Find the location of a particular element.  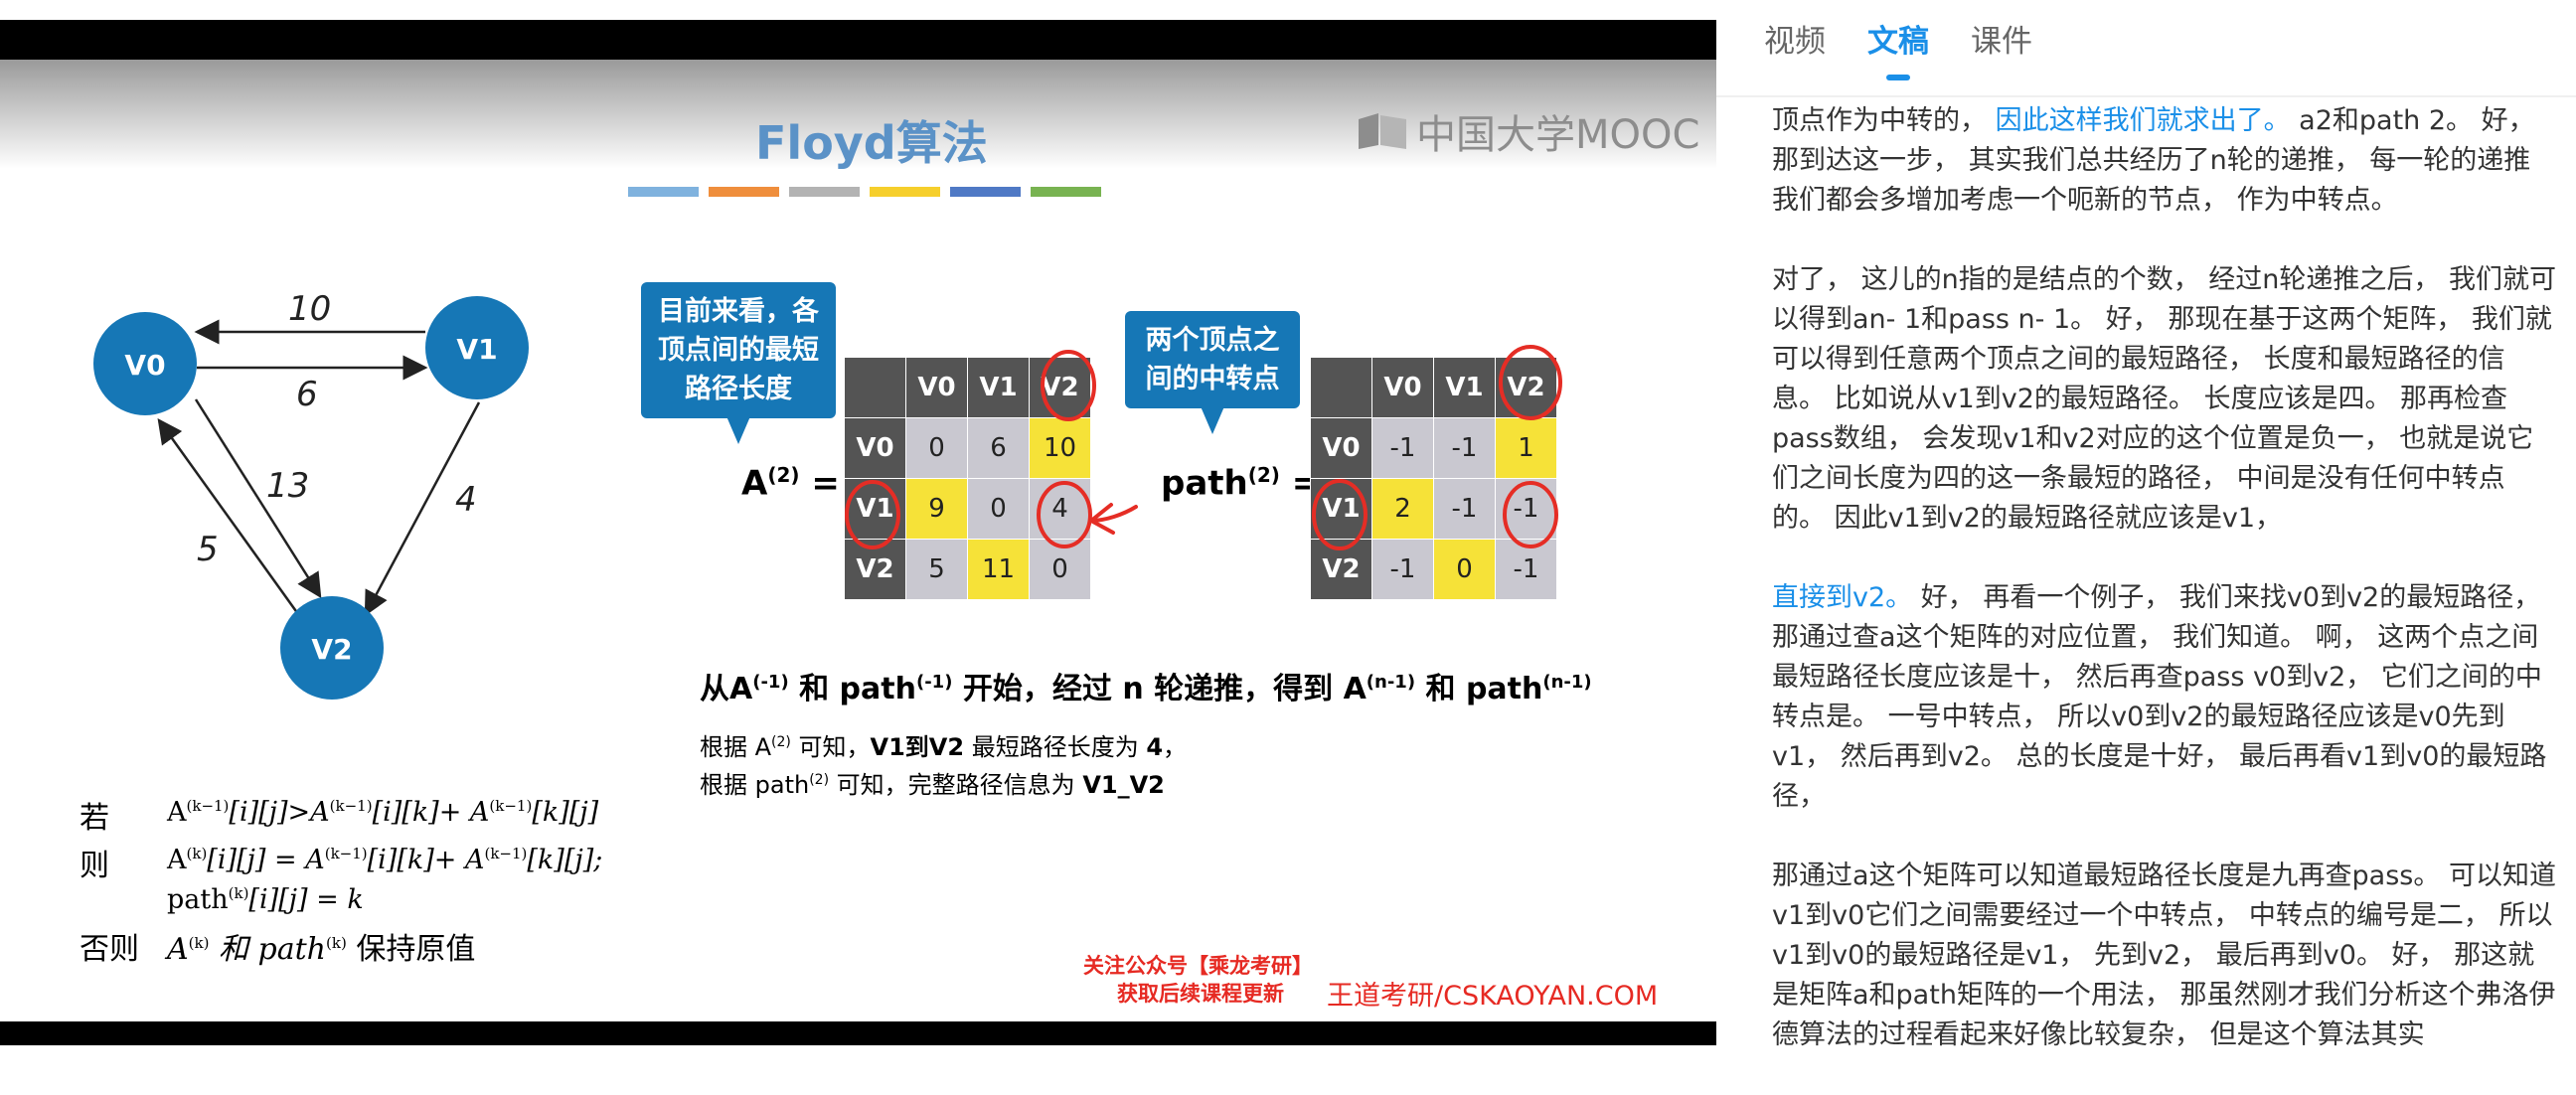

summary-sup: (n-1) is located at coordinates (1567, 683).